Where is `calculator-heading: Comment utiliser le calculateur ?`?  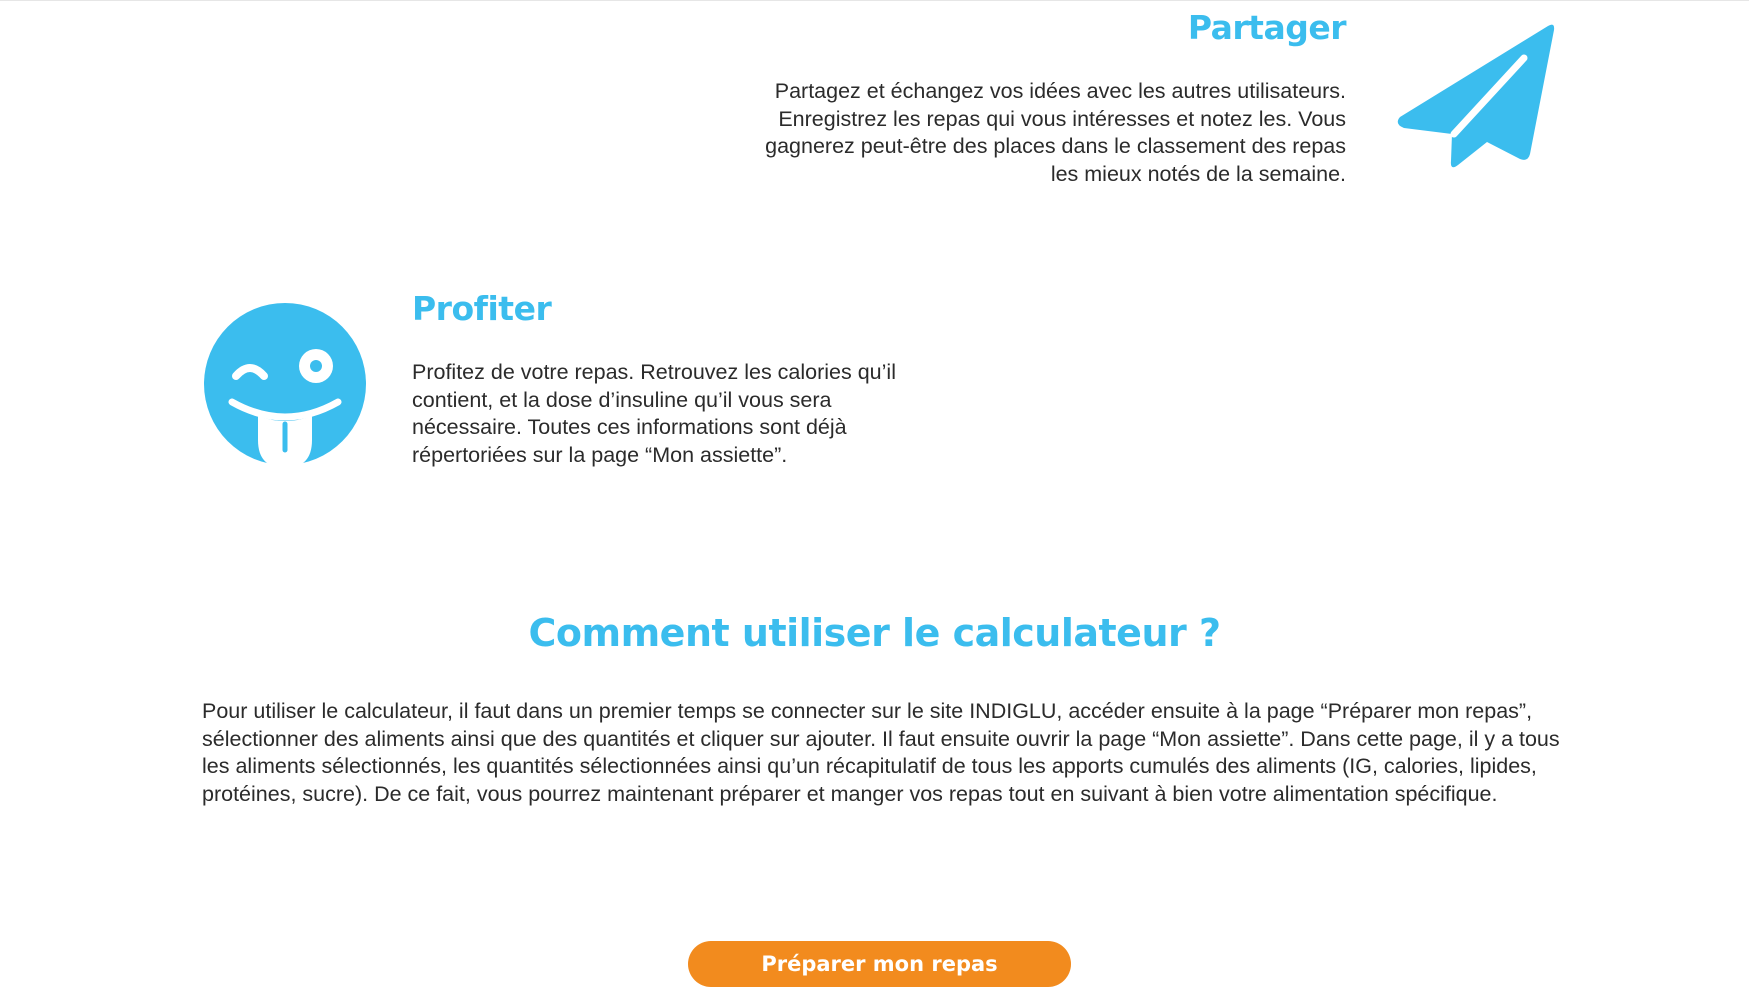 calculator-heading: Comment utiliser le calculateur ? is located at coordinates (874, 633).